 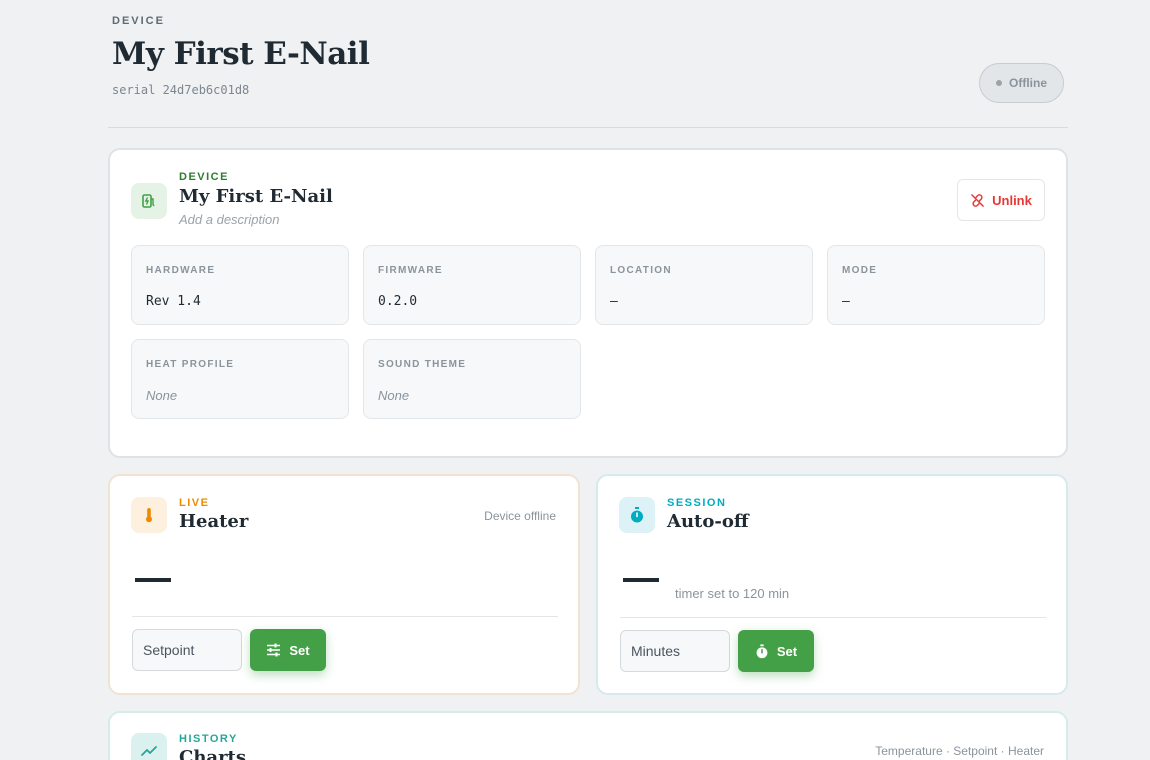 What do you see at coordinates (240, 379) in the screenshot?
I see `spec-heat-profile: HEAT PROFILE None` at bounding box center [240, 379].